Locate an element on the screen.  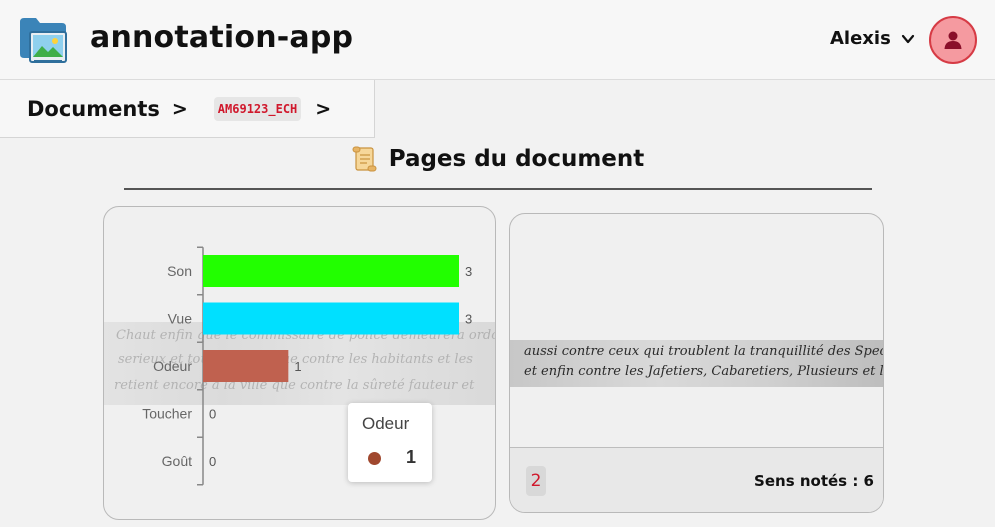
app-title: annotation-app is located at coordinates (221, 37).